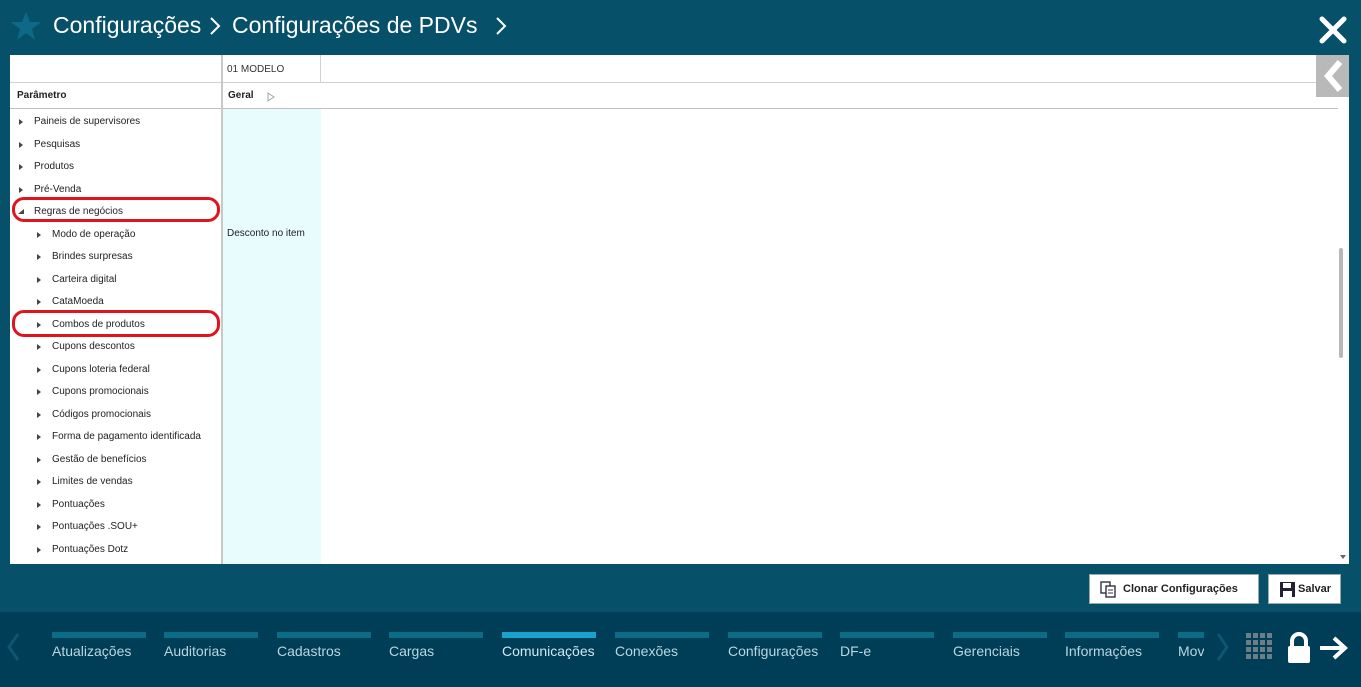 The image size is (1361, 687). Describe the element at coordinates (1341, 303) in the screenshot. I see `scrollbar-thumb` at that location.